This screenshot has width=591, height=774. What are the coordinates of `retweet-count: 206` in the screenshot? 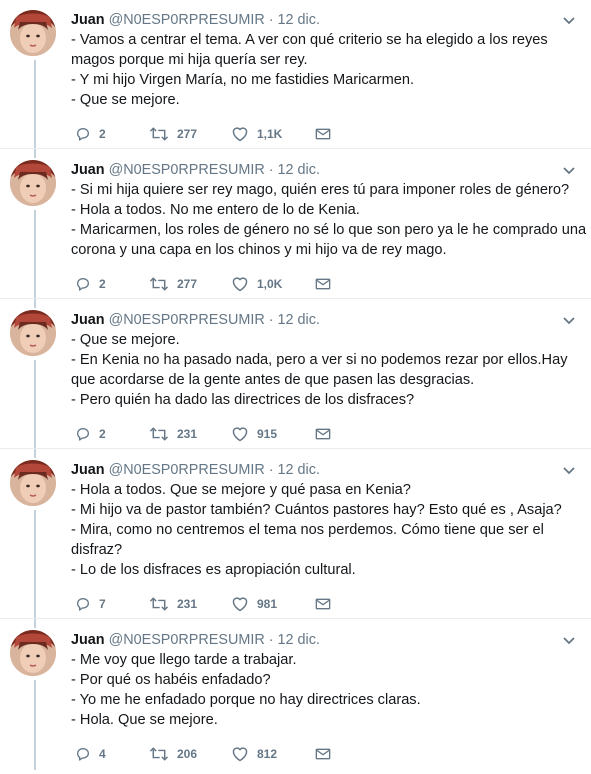 It's located at (187, 754).